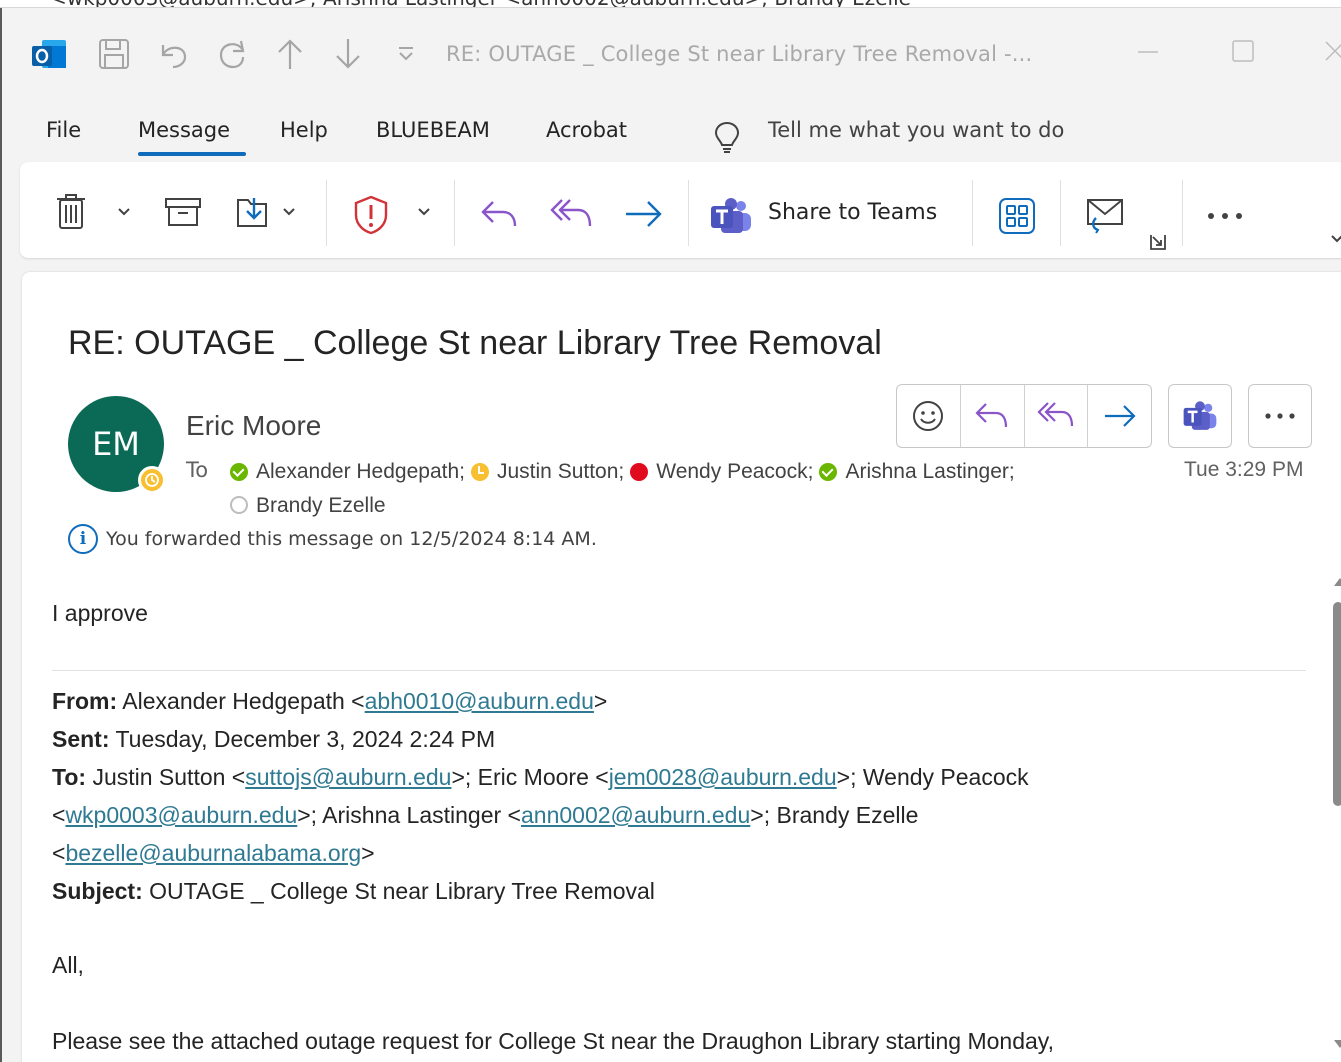  What do you see at coordinates (723, 777) in the screenshot?
I see `email-link: jem0028@auburn.edu` at bounding box center [723, 777].